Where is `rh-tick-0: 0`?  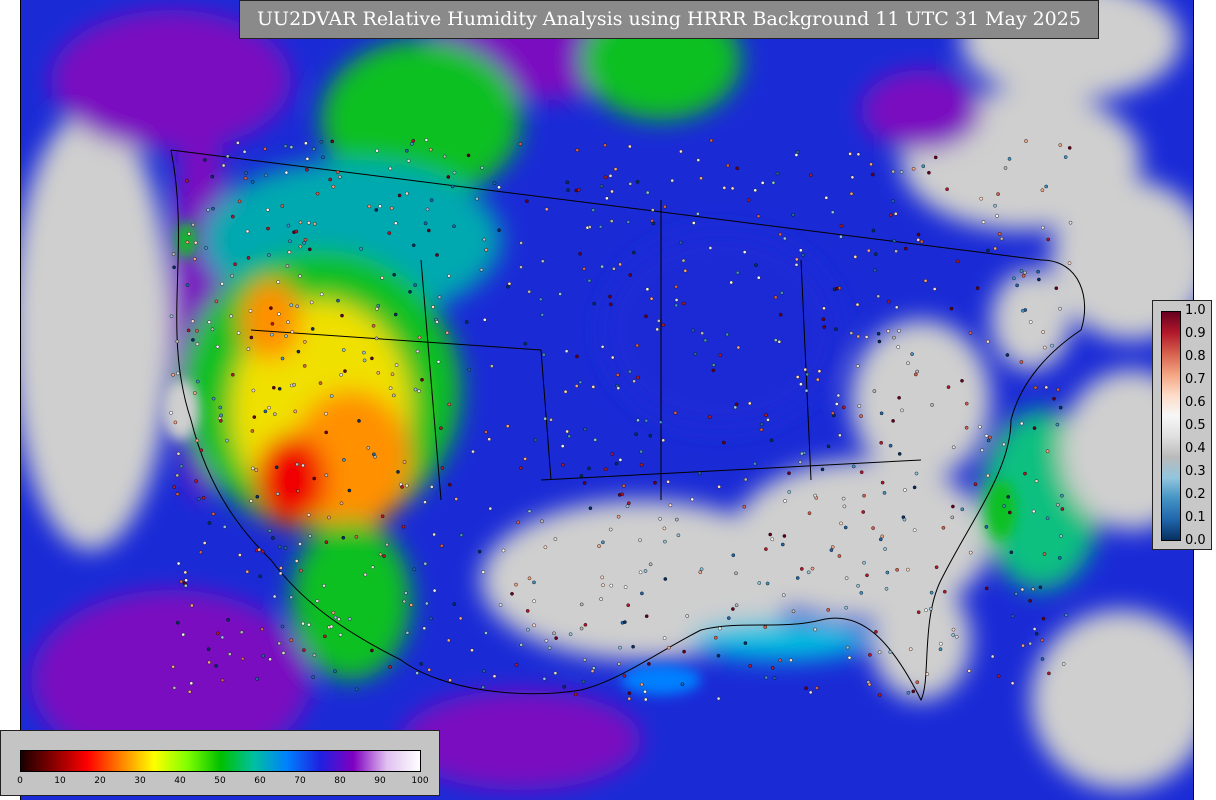 rh-tick-0: 0 is located at coordinates (20, 781).